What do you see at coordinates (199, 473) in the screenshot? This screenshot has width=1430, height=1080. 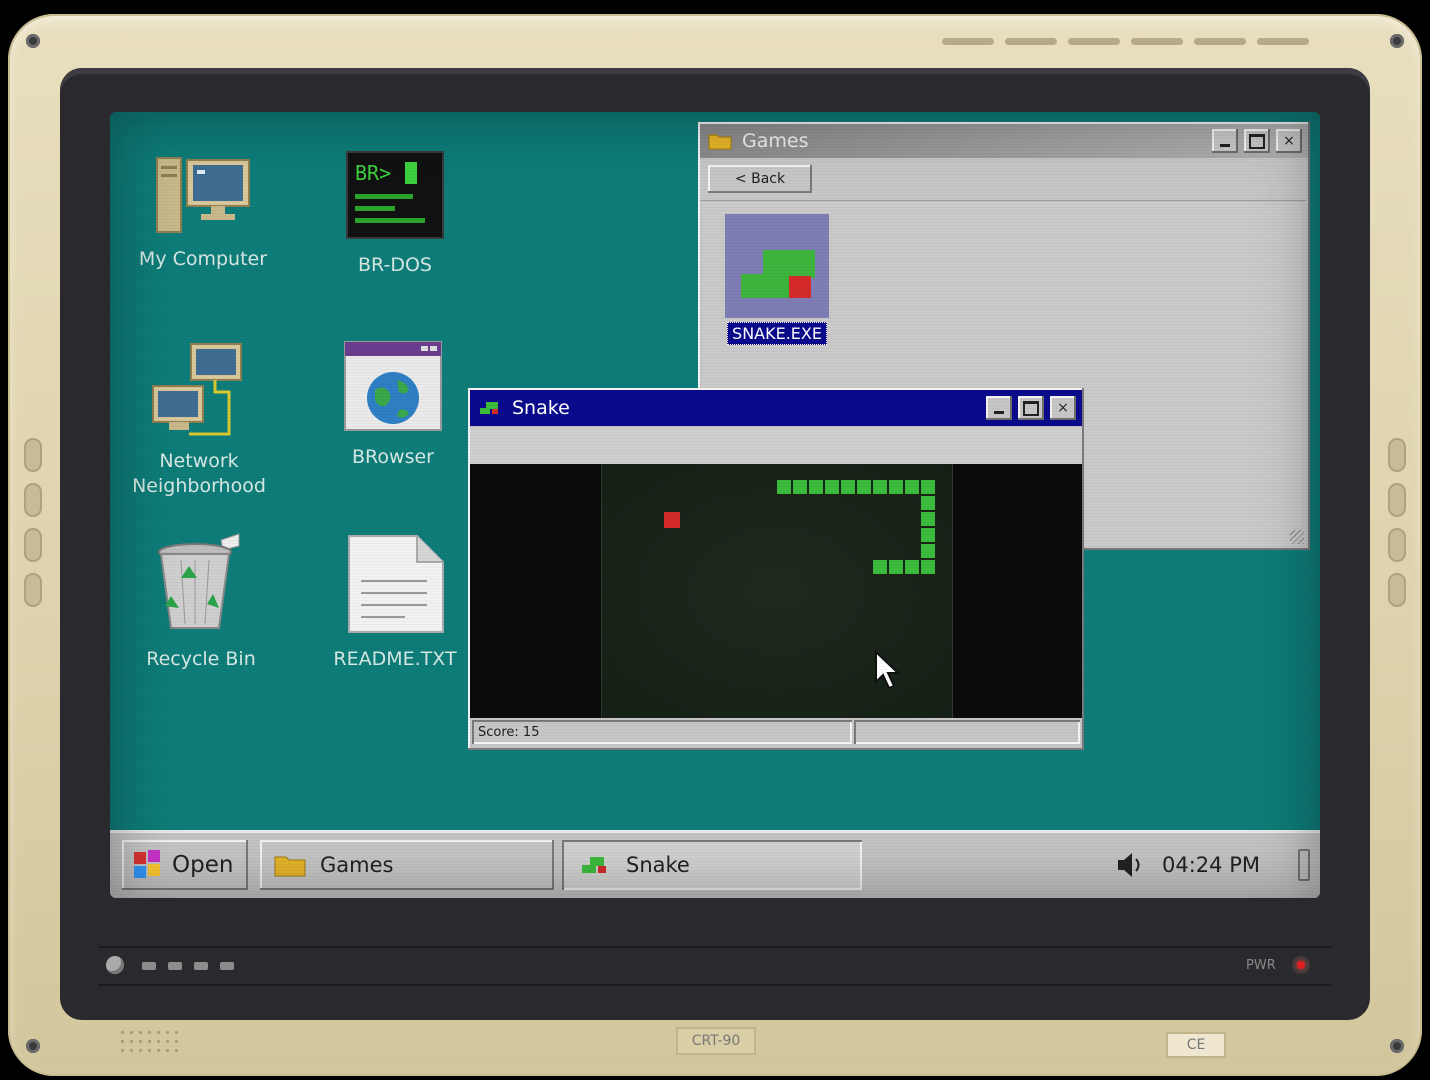 I see `desktop-icon-label: Network Neighborhood` at bounding box center [199, 473].